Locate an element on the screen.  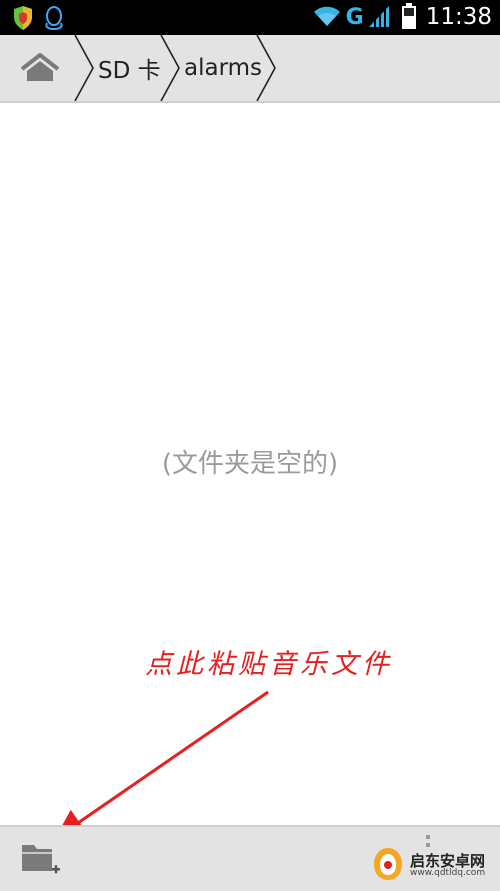
home-icon is located at coordinates (40, 79).